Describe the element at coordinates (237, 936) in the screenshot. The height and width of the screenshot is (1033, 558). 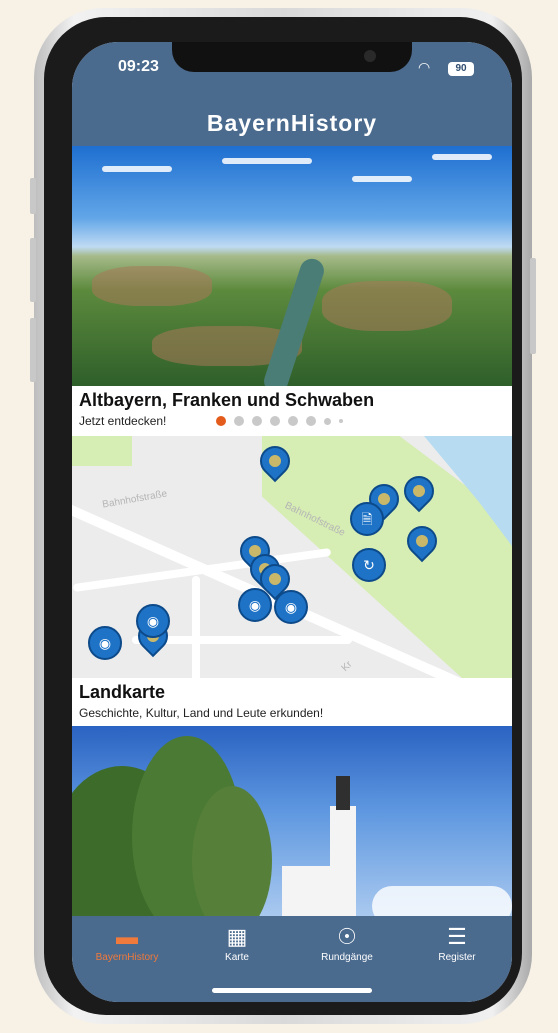
I see `map-icon: ▦` at that location.